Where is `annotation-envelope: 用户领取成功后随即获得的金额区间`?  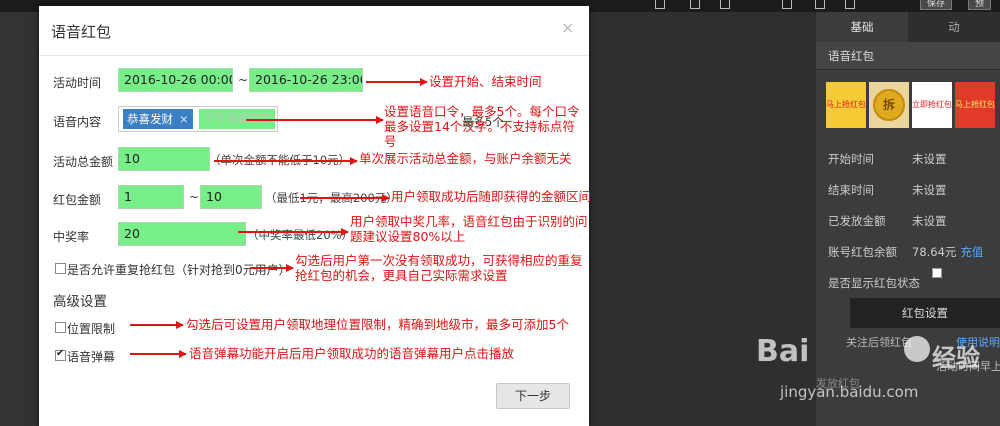
annotation-envelope: 用户领取成功后随即获得的金额区间 is located at coordinates (491, 196).